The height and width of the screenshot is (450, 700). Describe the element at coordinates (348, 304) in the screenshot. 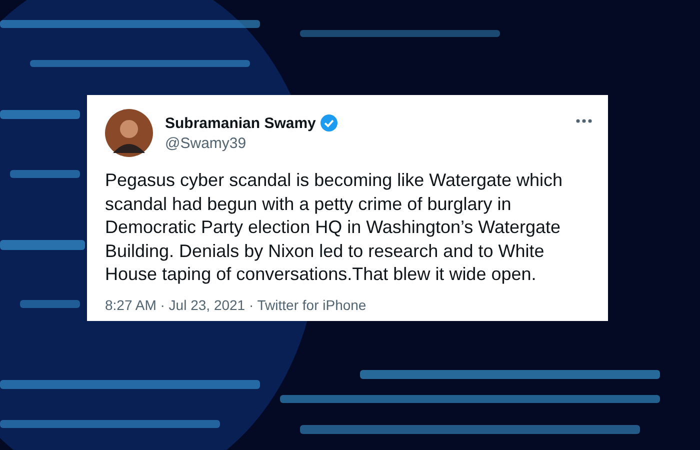

I see `tweet-timestamp: 8:27 AM · Jul 23, 2021 · Twitter for iPhone` at that location.